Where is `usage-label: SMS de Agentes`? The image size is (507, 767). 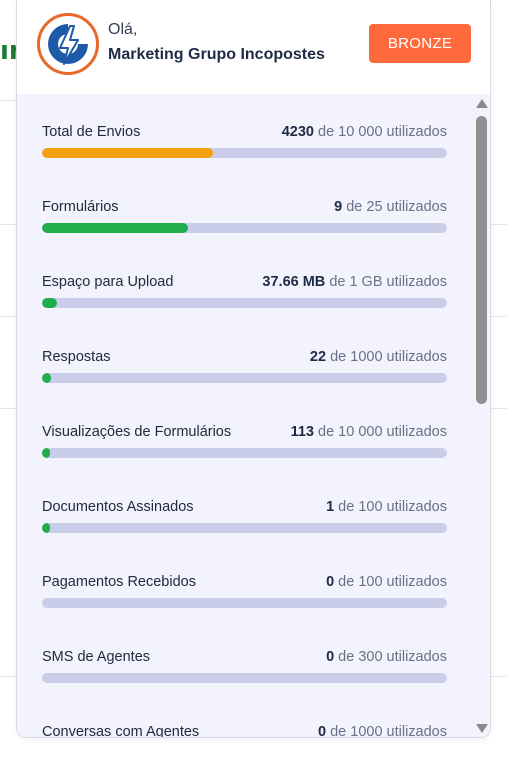 usage-label: SMS de Agentes is located at coordinates (96, 657).